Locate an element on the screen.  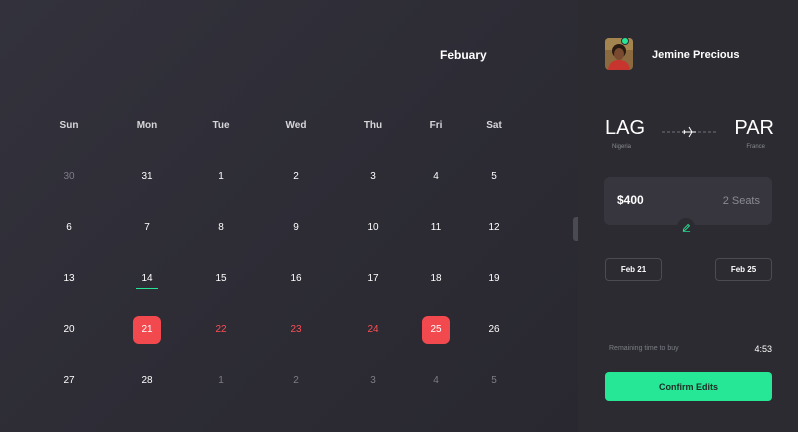
calendar-day: 20 is located at coordinates (69, 330).